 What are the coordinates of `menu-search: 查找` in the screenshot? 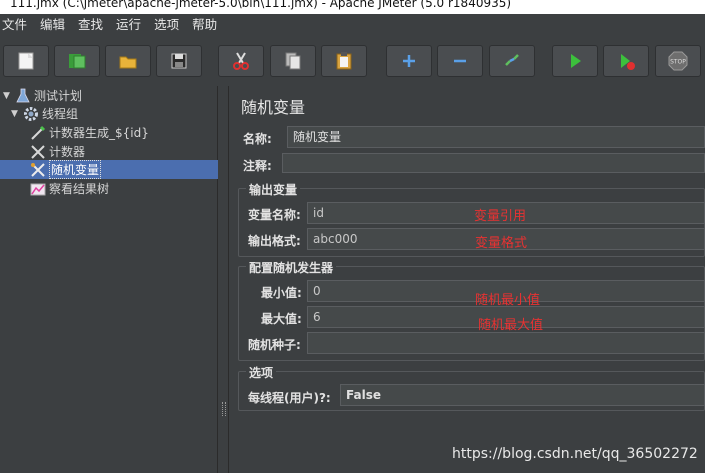 It's located at (90, 25).